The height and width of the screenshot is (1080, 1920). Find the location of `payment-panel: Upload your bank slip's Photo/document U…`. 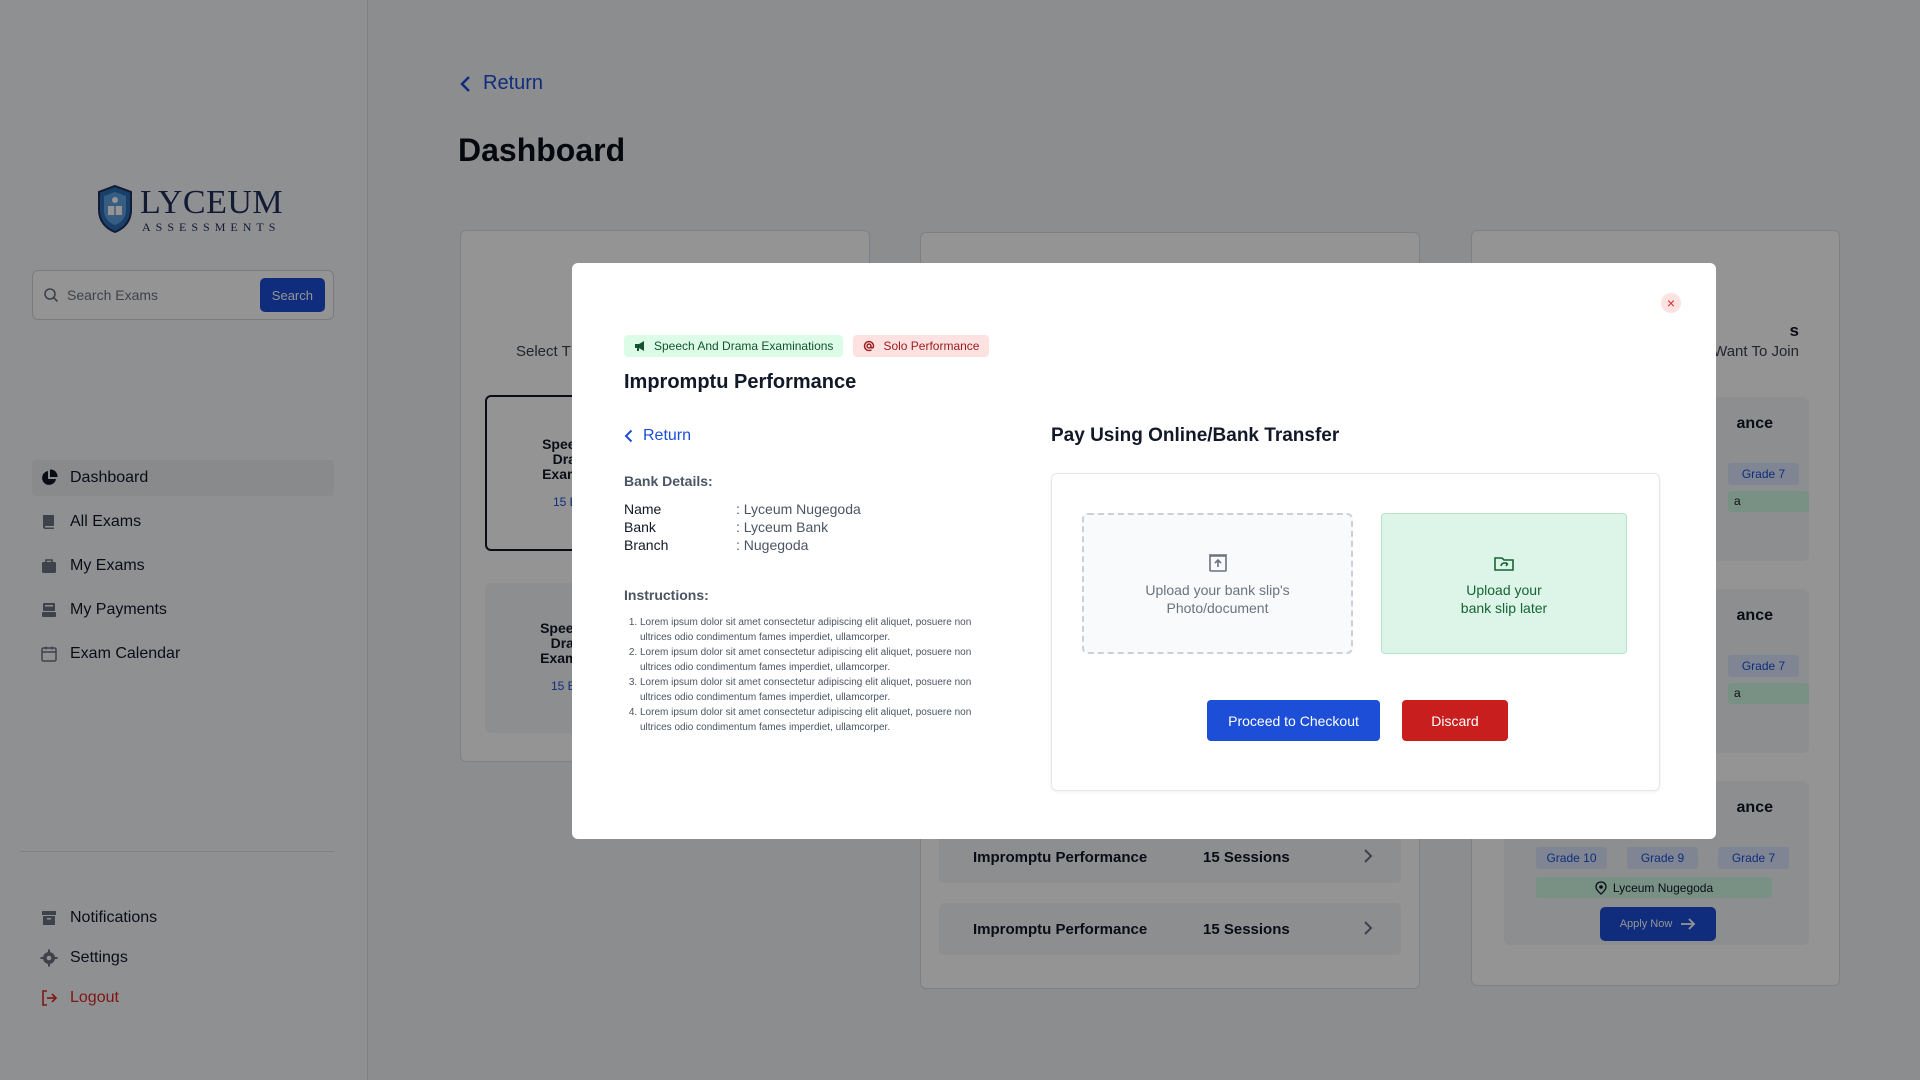

payment-panel: Upload your bank slip's Photo/document U… is located at coordinates (1355, 632).